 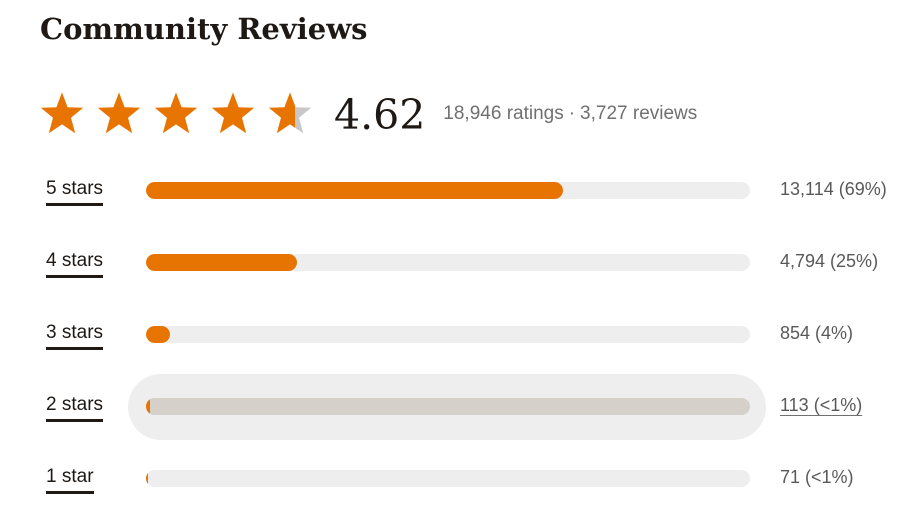 What do you see at coordinates (817, 477) in the screenshot?
I see `rating-count: 71 (<1%)` at bounding box center [817, 477].